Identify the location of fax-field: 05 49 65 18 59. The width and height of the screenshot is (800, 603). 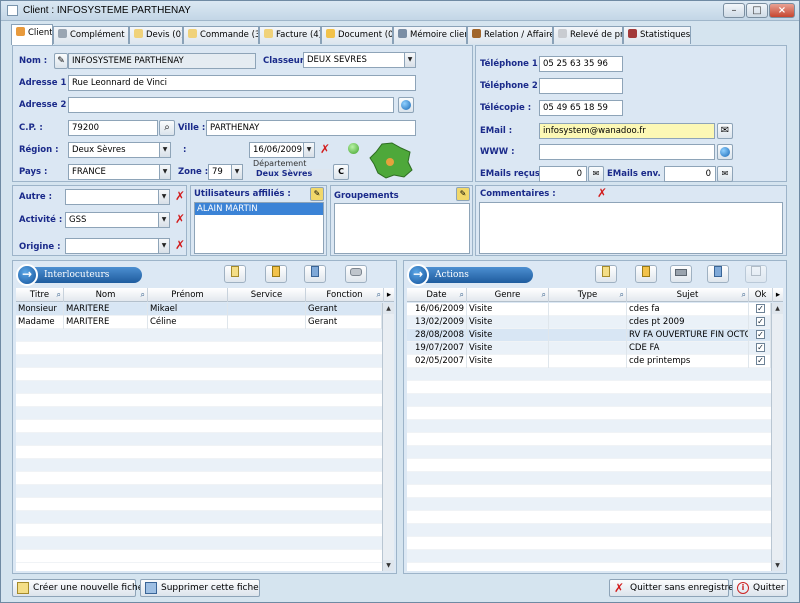
(581, 108).